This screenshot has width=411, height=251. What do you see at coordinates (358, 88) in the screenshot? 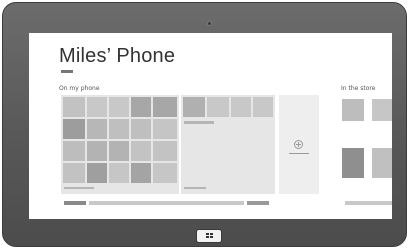
I see `section-label-in-the-store: In the store` at bounding box center [358, 88].